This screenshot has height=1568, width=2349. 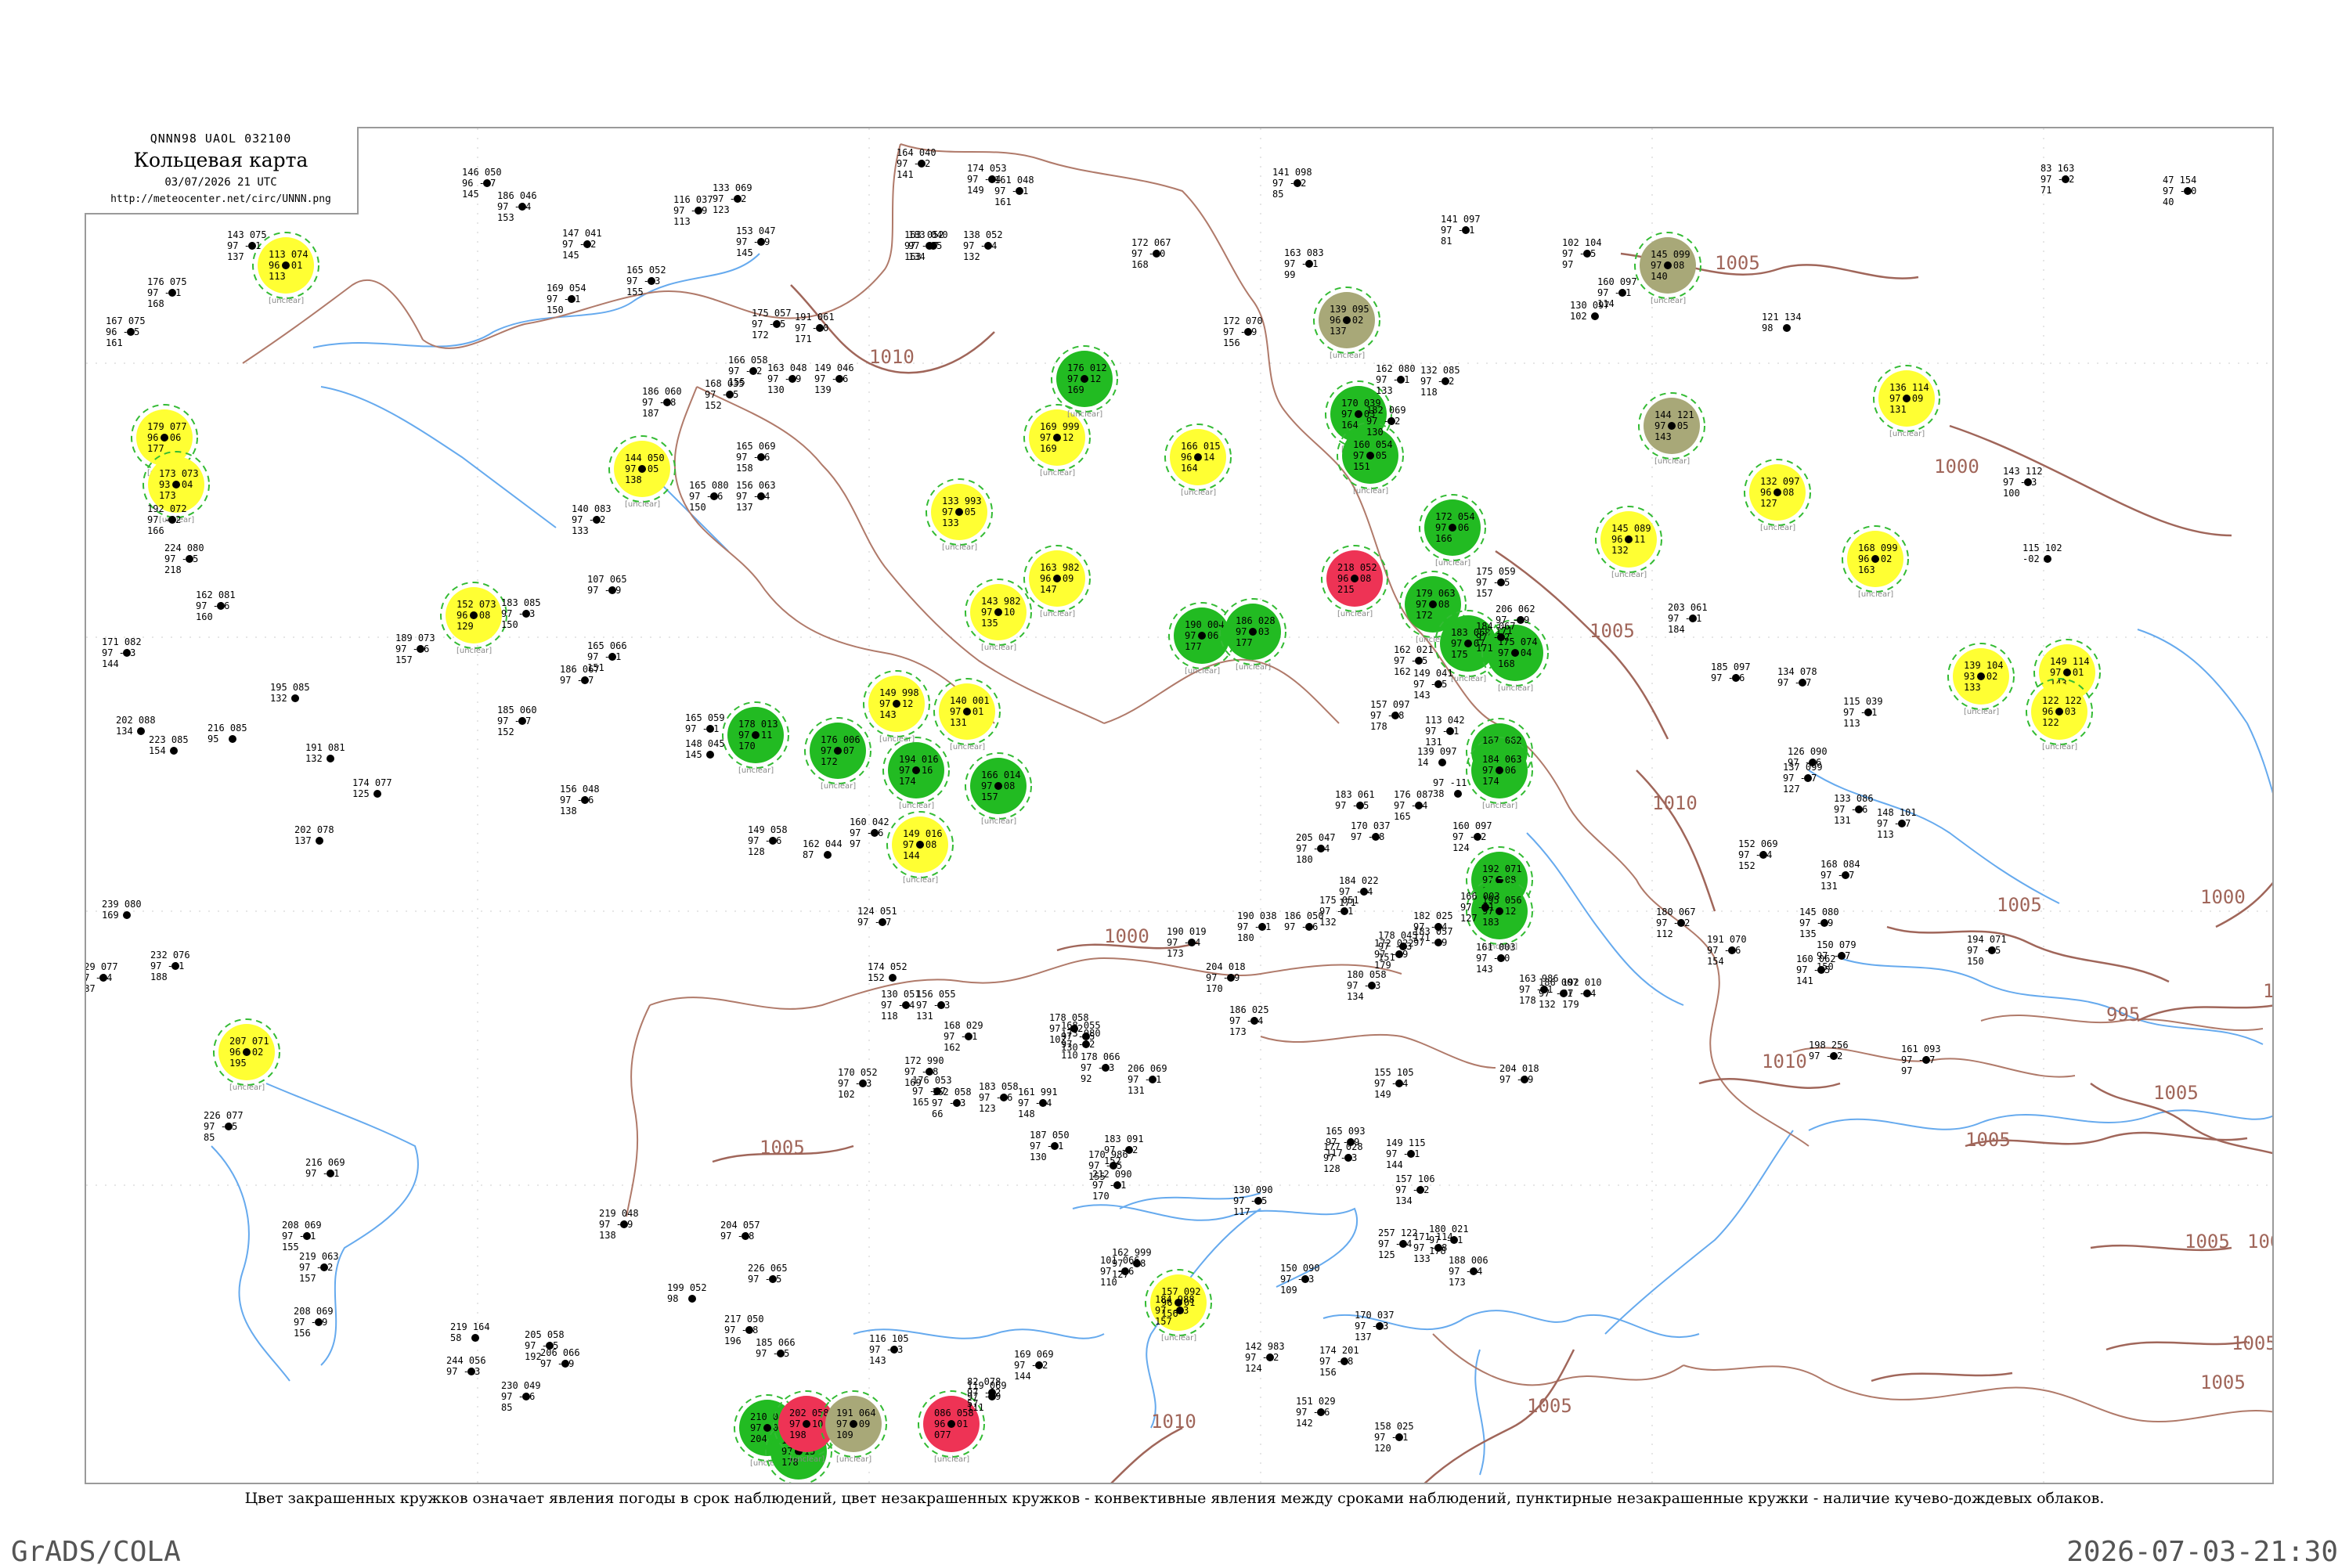 What do you see at coordinates (916, 163) in the screenshot?
I see `plain-station: 164 04097 -02141` at bounding box center [916, 163].